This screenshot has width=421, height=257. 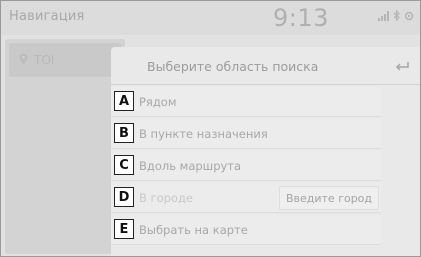 I want to click on poi-label: TOI, so click(x=44, y=60).